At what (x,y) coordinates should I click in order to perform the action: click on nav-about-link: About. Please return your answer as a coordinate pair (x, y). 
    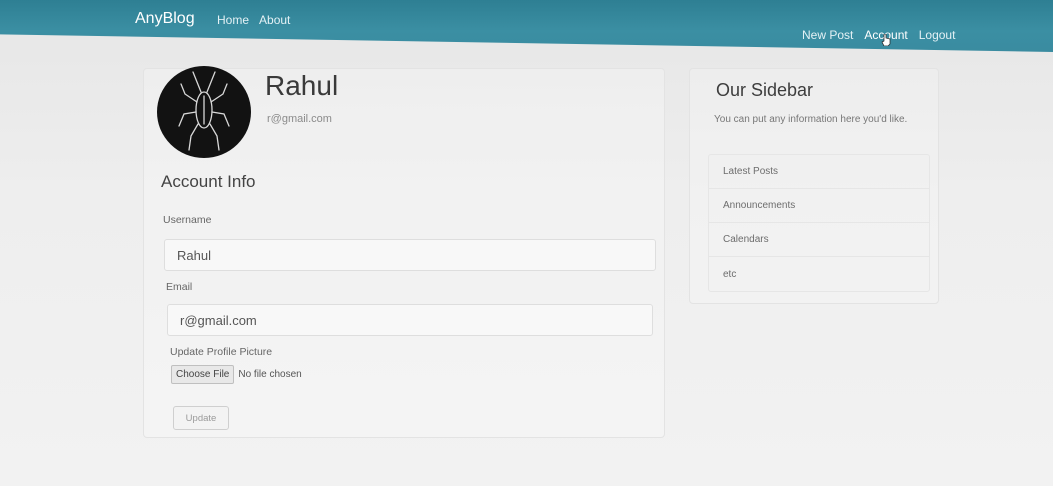
    Looking at the image, I should click on (274, 20).